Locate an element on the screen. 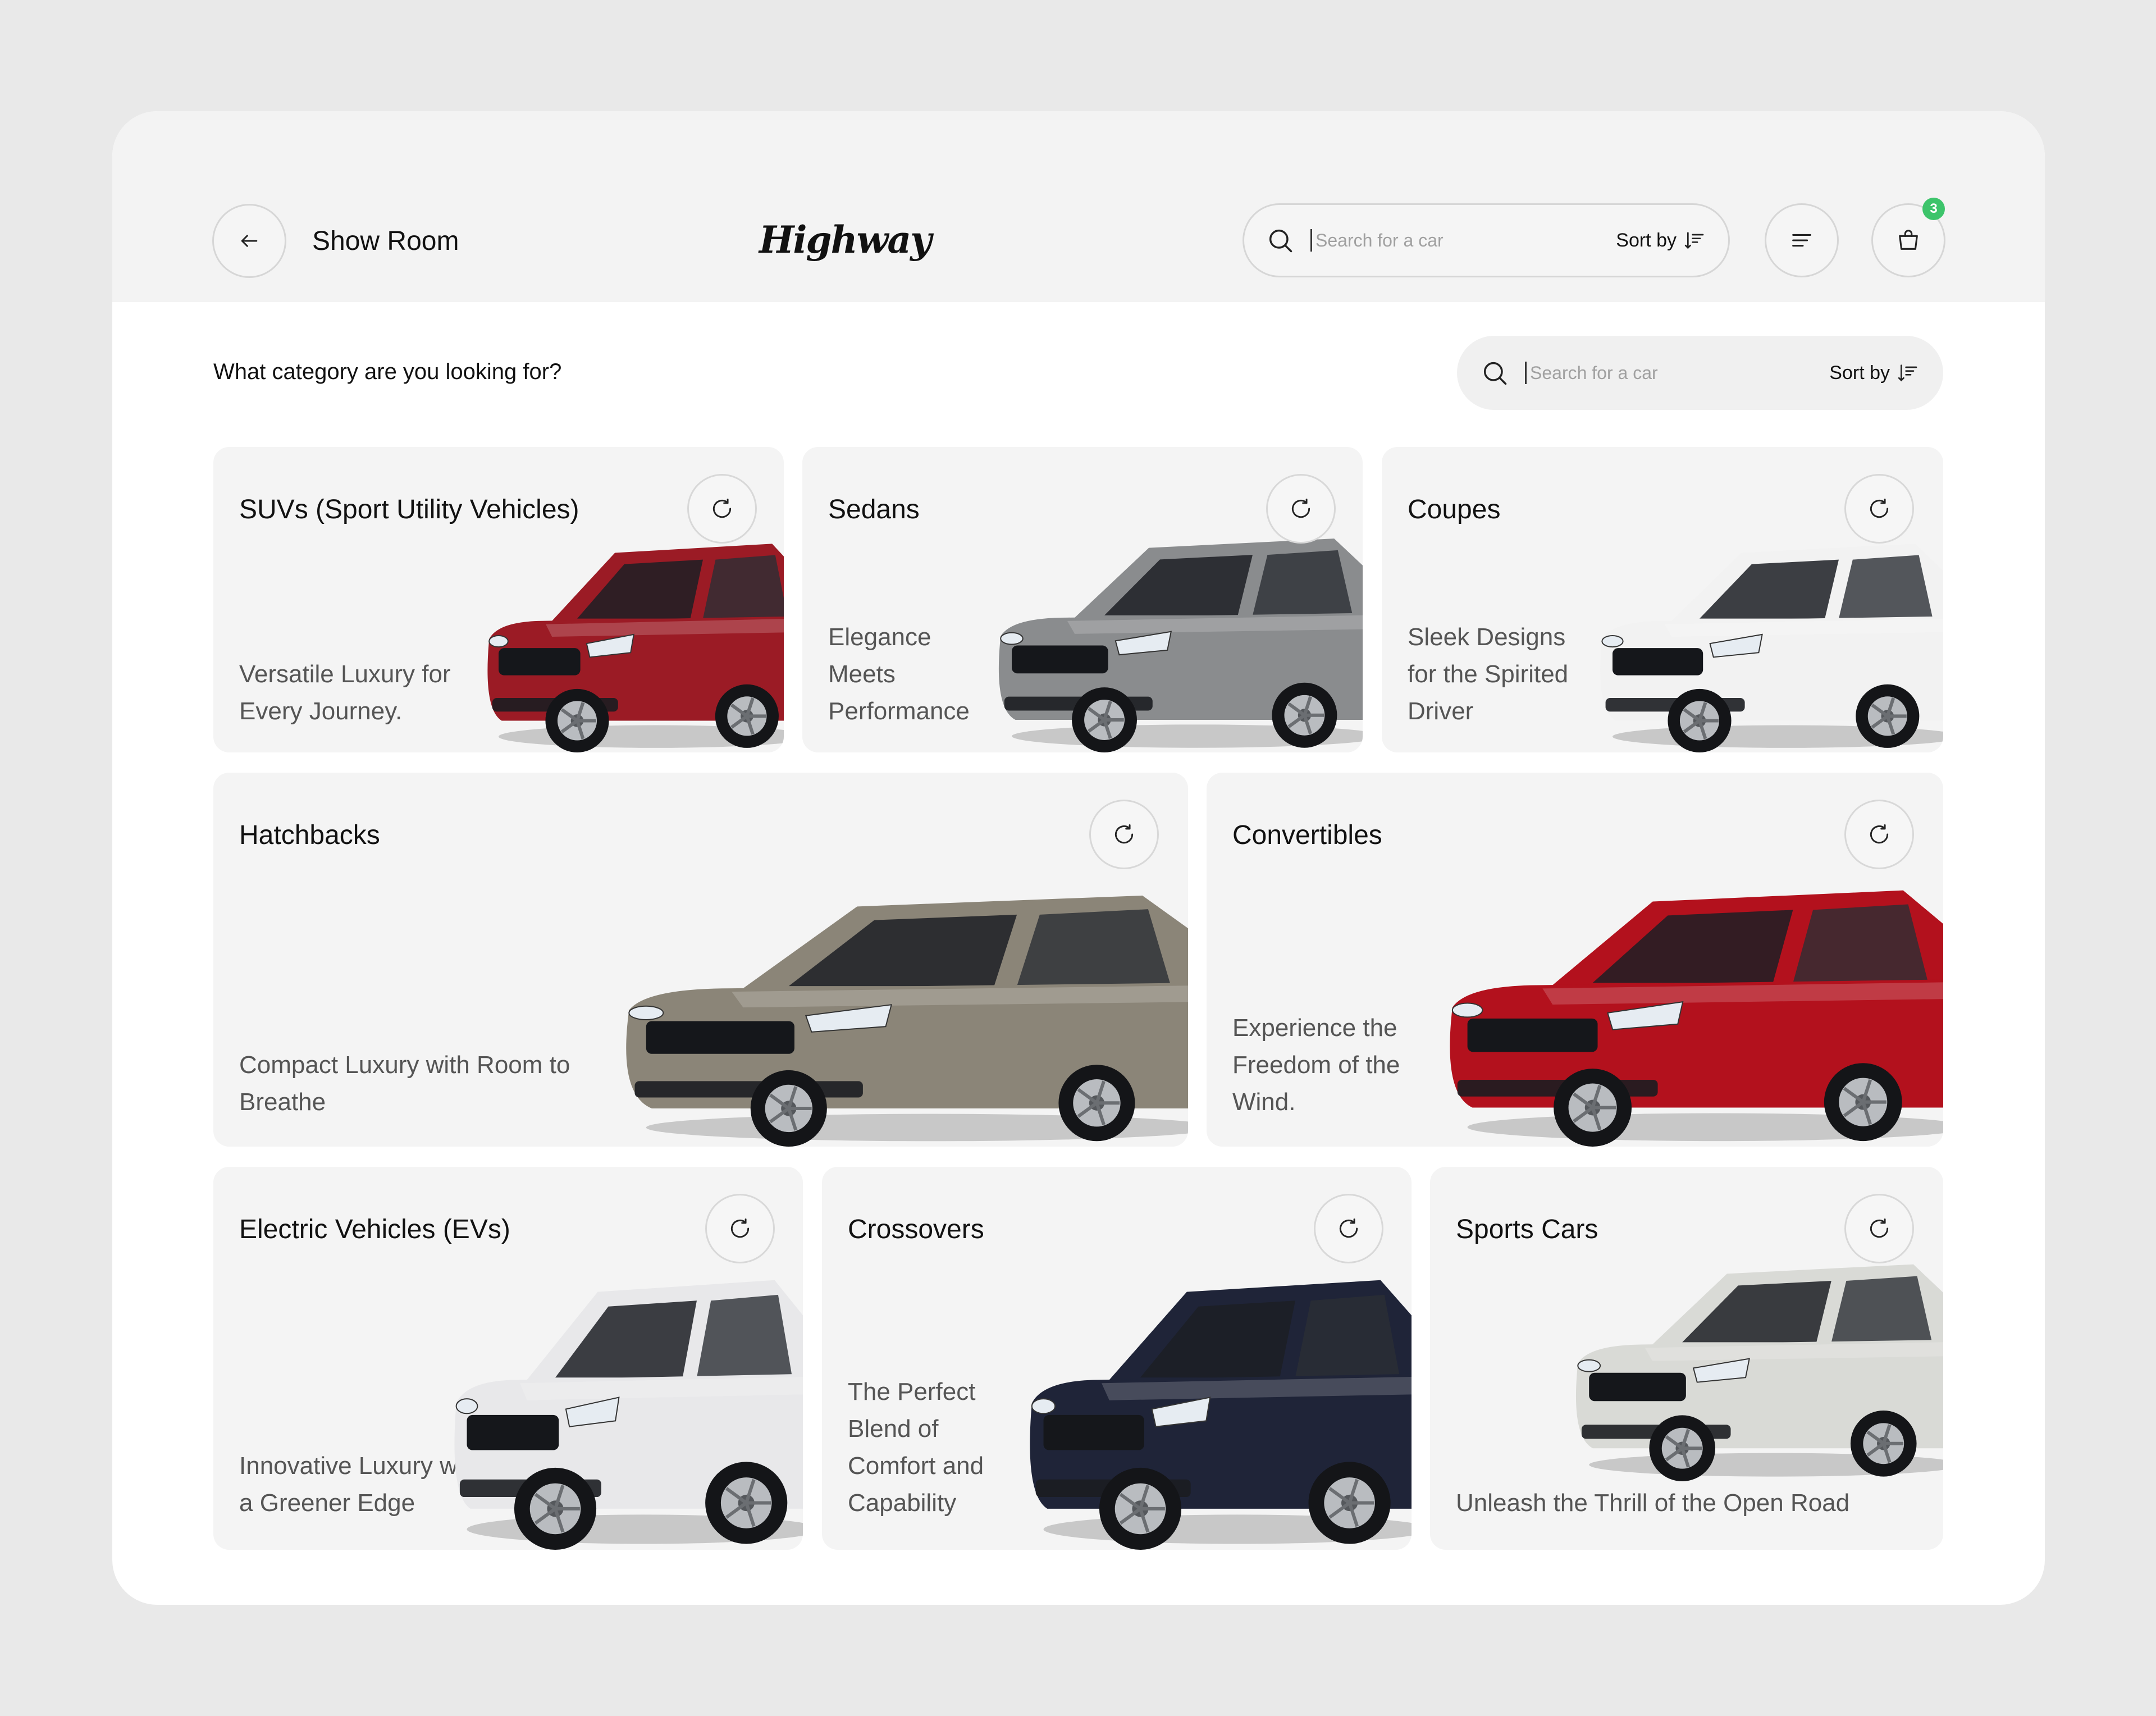 This screenshot has height=1716, width=2156. category-title: Hatchbacks is located at coordinates (309, 835).